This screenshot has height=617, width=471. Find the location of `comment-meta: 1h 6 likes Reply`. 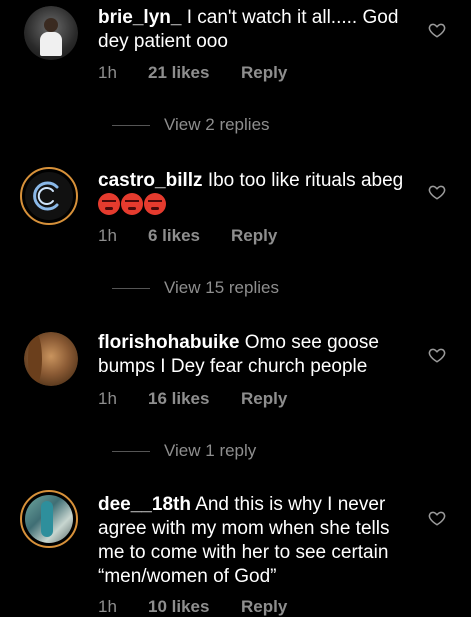

comment-meta: 1h 6 likes Reply is located at coordinates (187, 236).